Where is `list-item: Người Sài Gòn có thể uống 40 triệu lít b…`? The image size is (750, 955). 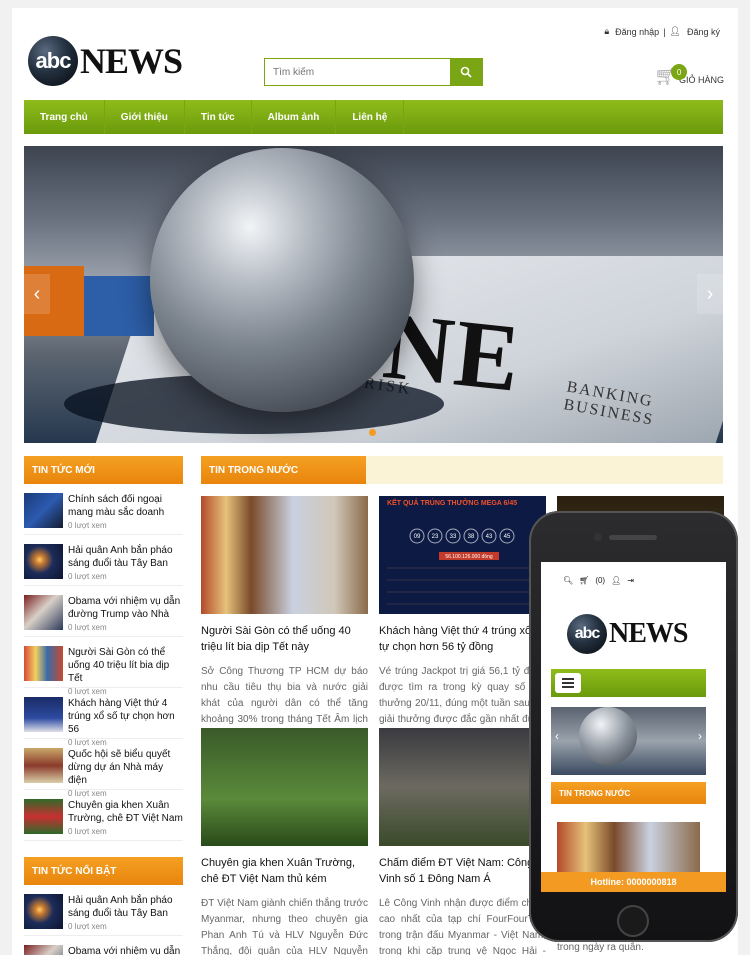
list-item: Người Sài Gòn có thể uống 40 triệu lít b… is located at coordinates (103, 671).